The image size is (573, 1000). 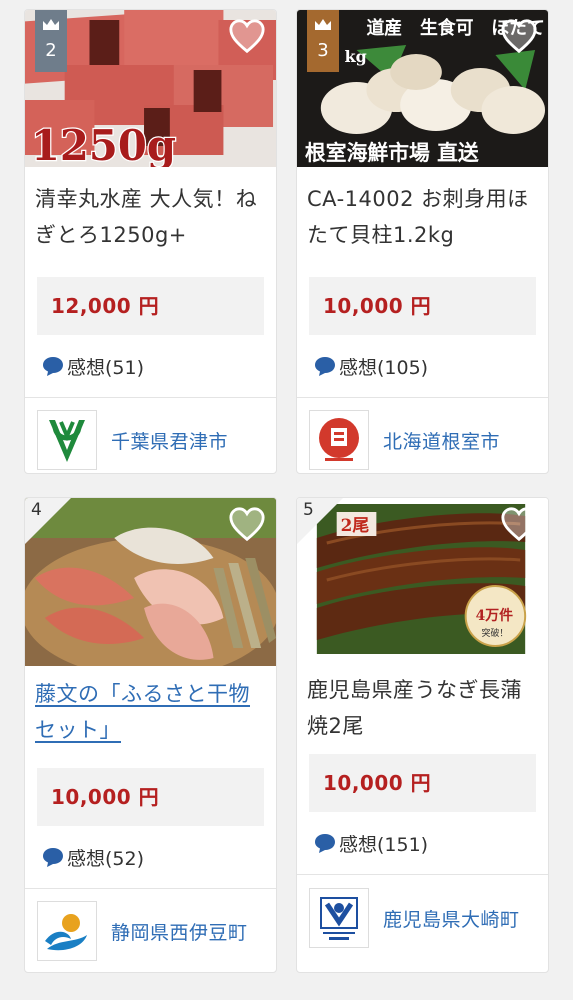 I want to click on rank-number: 2, so click(x=51, y=50).